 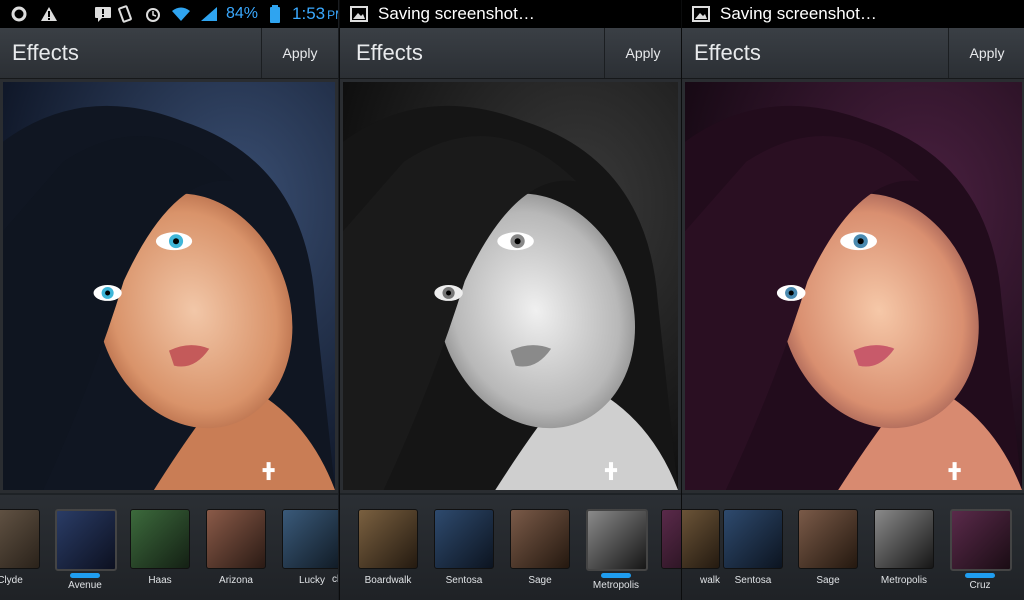 I want to click on wifi-icon, so click(x=181, y=14).